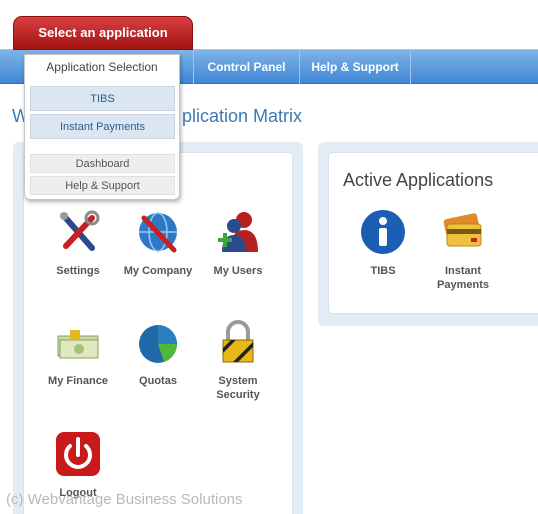 Image resolution: width=538 pixels, height=514 pixels. I want to click on tibs-app-tile: TIBS, so click(383, 243).